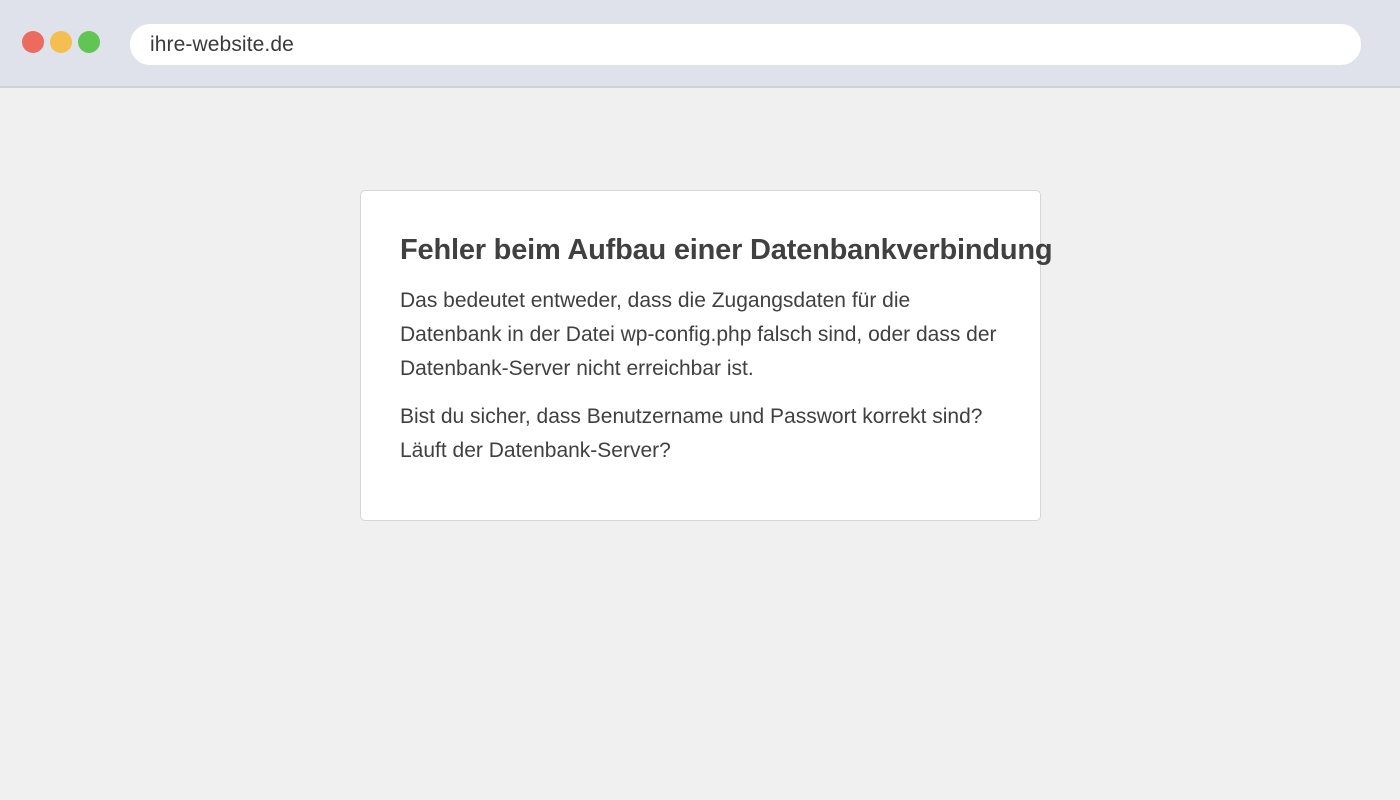  What do you see at coordinates (61, 42) in the screenshot?
I see `minimize-window-button` at bounding box center [61, 42].